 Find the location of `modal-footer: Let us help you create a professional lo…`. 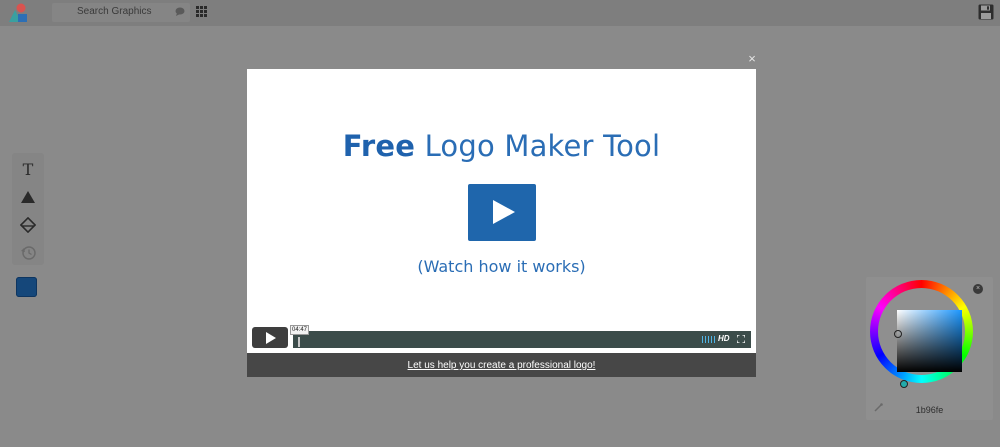

modal-footer: Let us help you create a professional lo… is located at coordinates (501, 365).